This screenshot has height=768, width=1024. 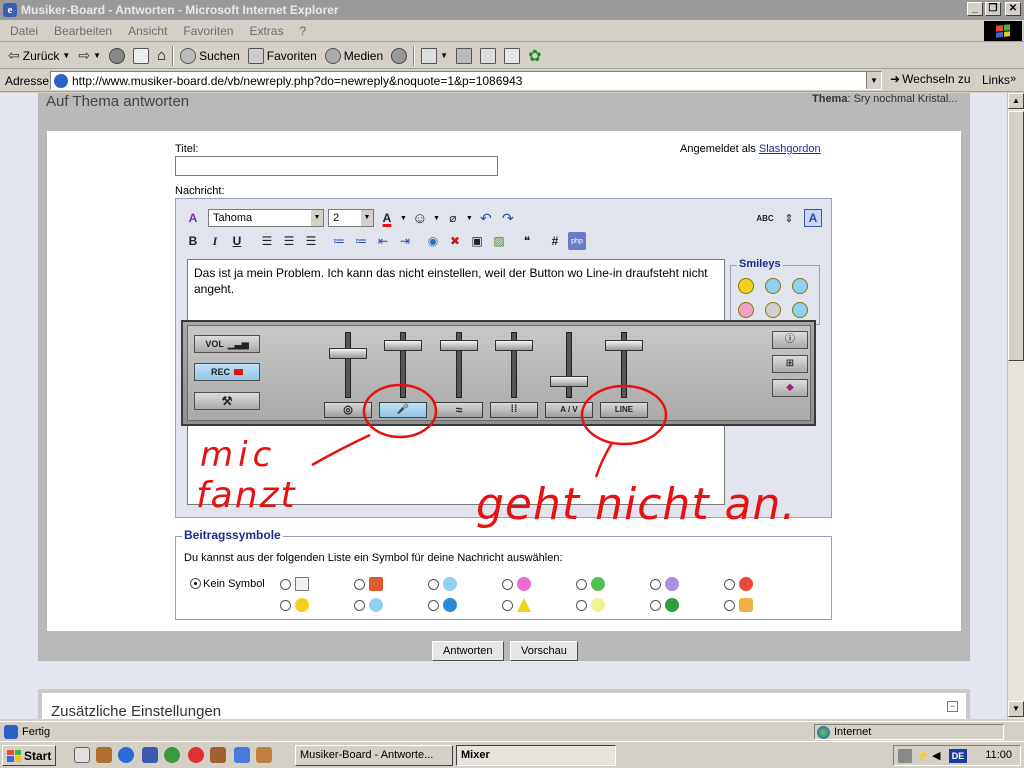 I want to click on switch-mode-icon: A, so click(x=813, y=218).